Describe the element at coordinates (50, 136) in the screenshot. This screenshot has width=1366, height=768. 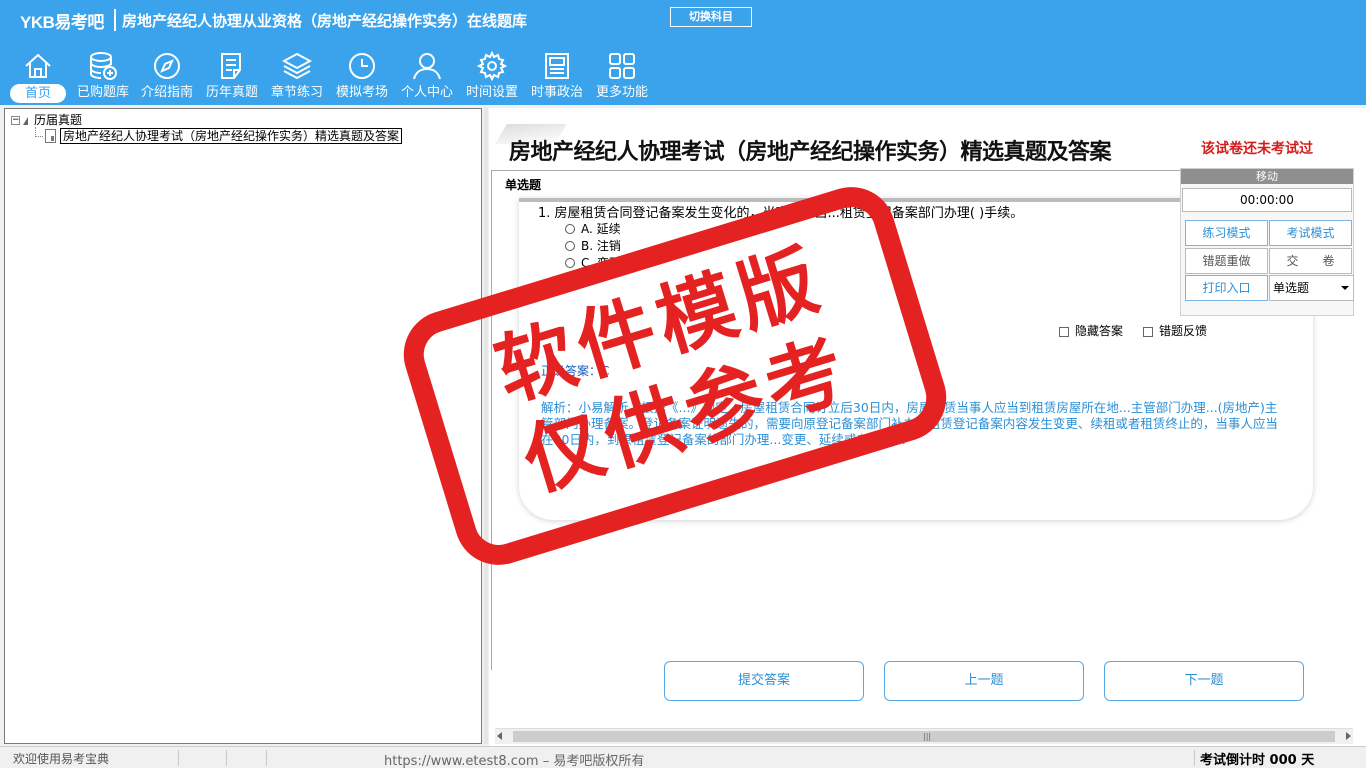
I see `document-icon` at that location.